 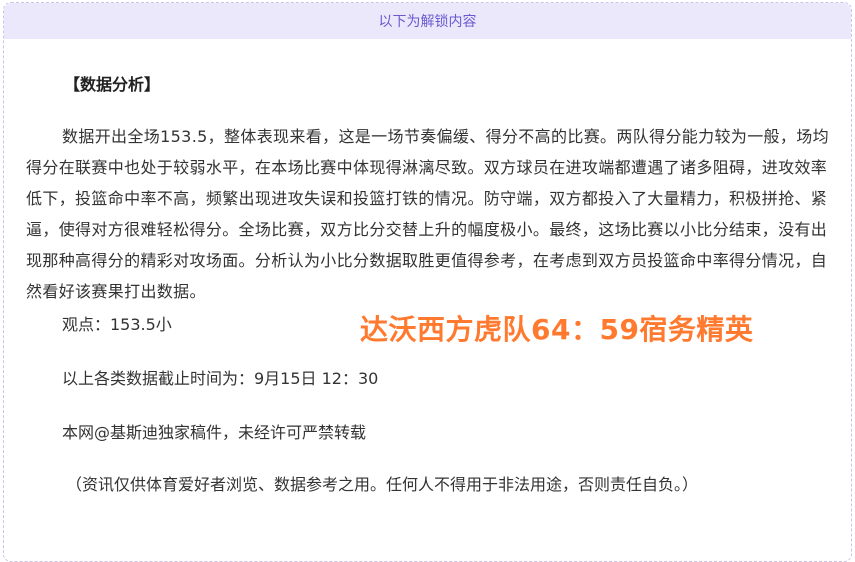 What do you see at coordinates (112, 84) in the screenshot?
I see `section-title: 【数据分析】` at bounding box center [112, 84].